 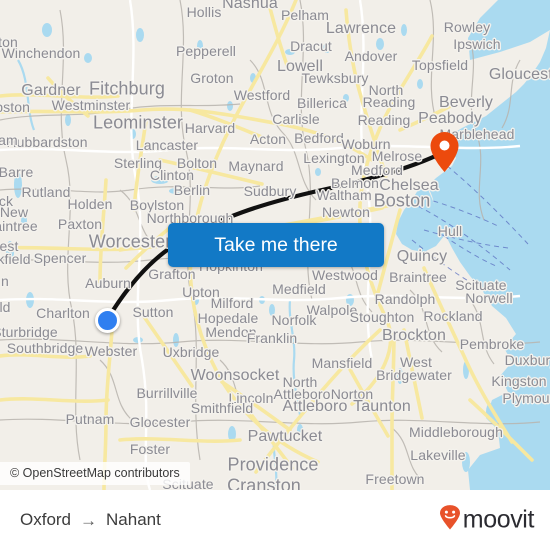 I want to click on route-summary: Oxford → Nahant, so click(x=90, y=520).